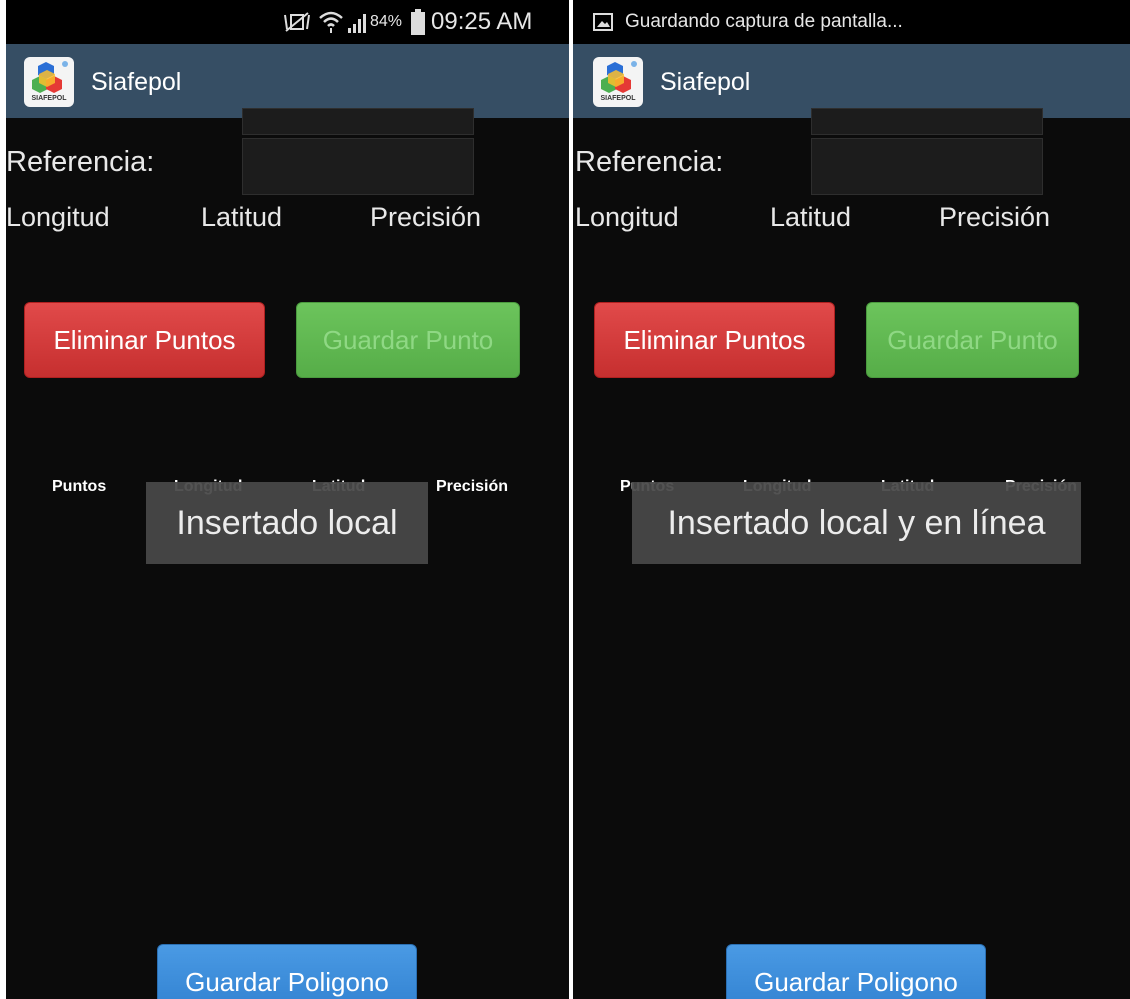 This screenshot has width=1130, height=999. What do you see at coordinates (331, 22) in the screenshot?
I see `wifi-icon` at bounding box center [331, 22].